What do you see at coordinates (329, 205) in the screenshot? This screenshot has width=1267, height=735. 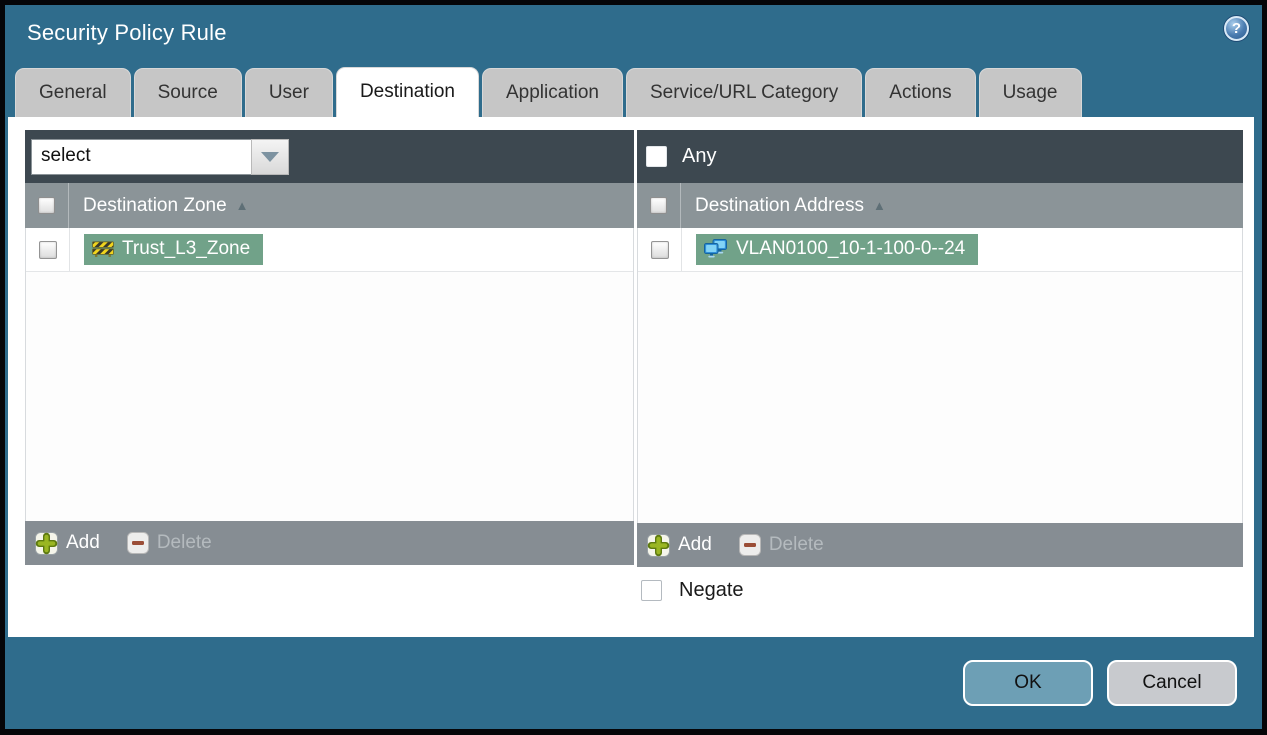 I see `zone-table-header: Destination Zone ▲` at bounding box center [329, 205].